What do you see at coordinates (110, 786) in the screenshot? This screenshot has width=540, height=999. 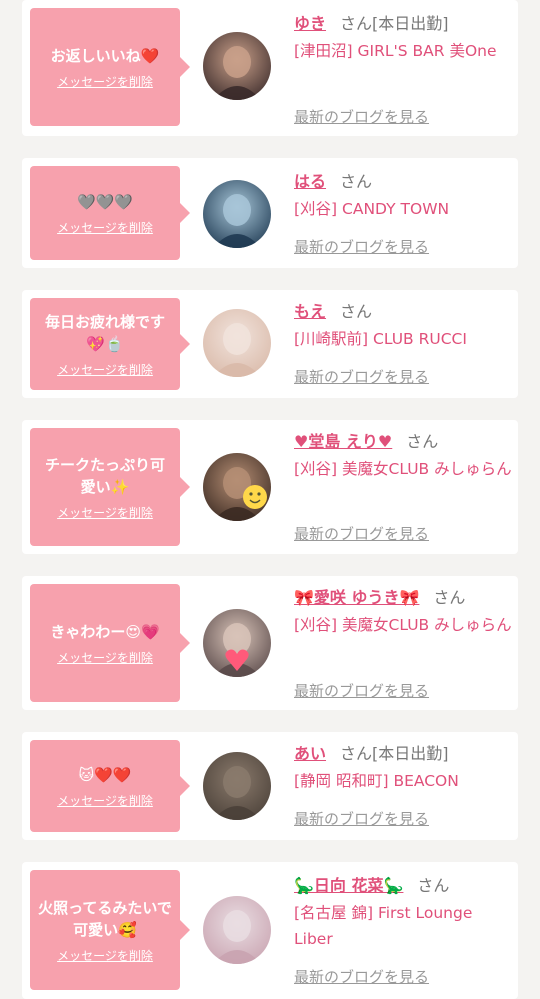 I see `message-bubble: 🐱❤️❤️ メッセージを削除` at bounding box center [110, 786].